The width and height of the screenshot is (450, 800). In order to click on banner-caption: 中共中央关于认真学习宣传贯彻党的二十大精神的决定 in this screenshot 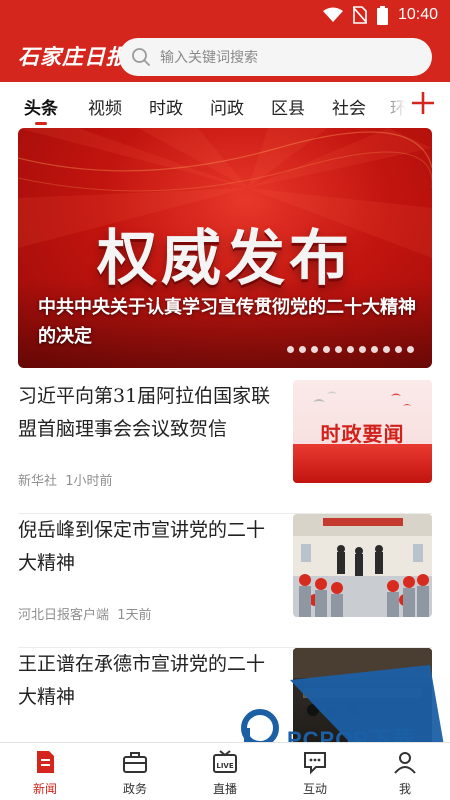, I will do `click(227, 322)`.